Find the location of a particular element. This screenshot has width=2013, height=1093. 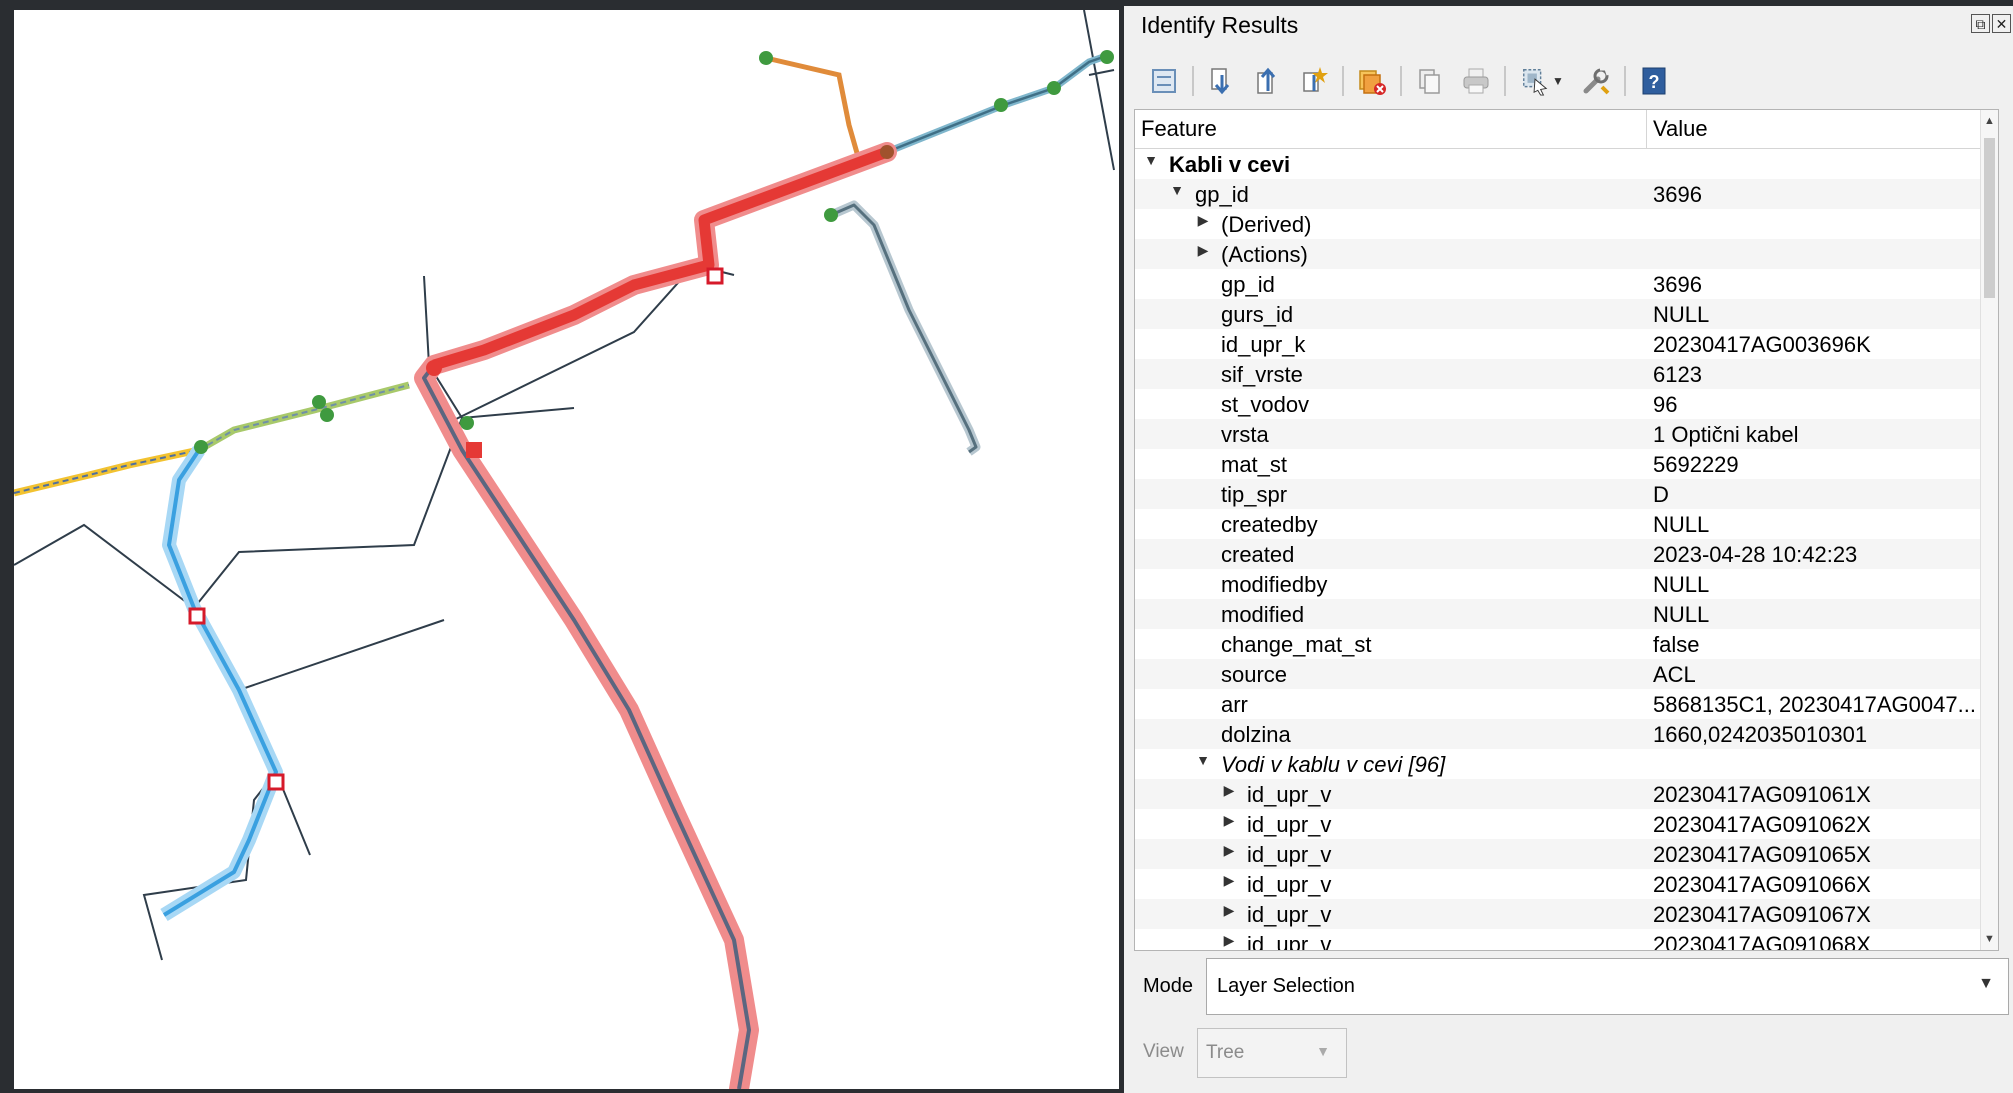

print-icon is located at coordinates (1476, 81).